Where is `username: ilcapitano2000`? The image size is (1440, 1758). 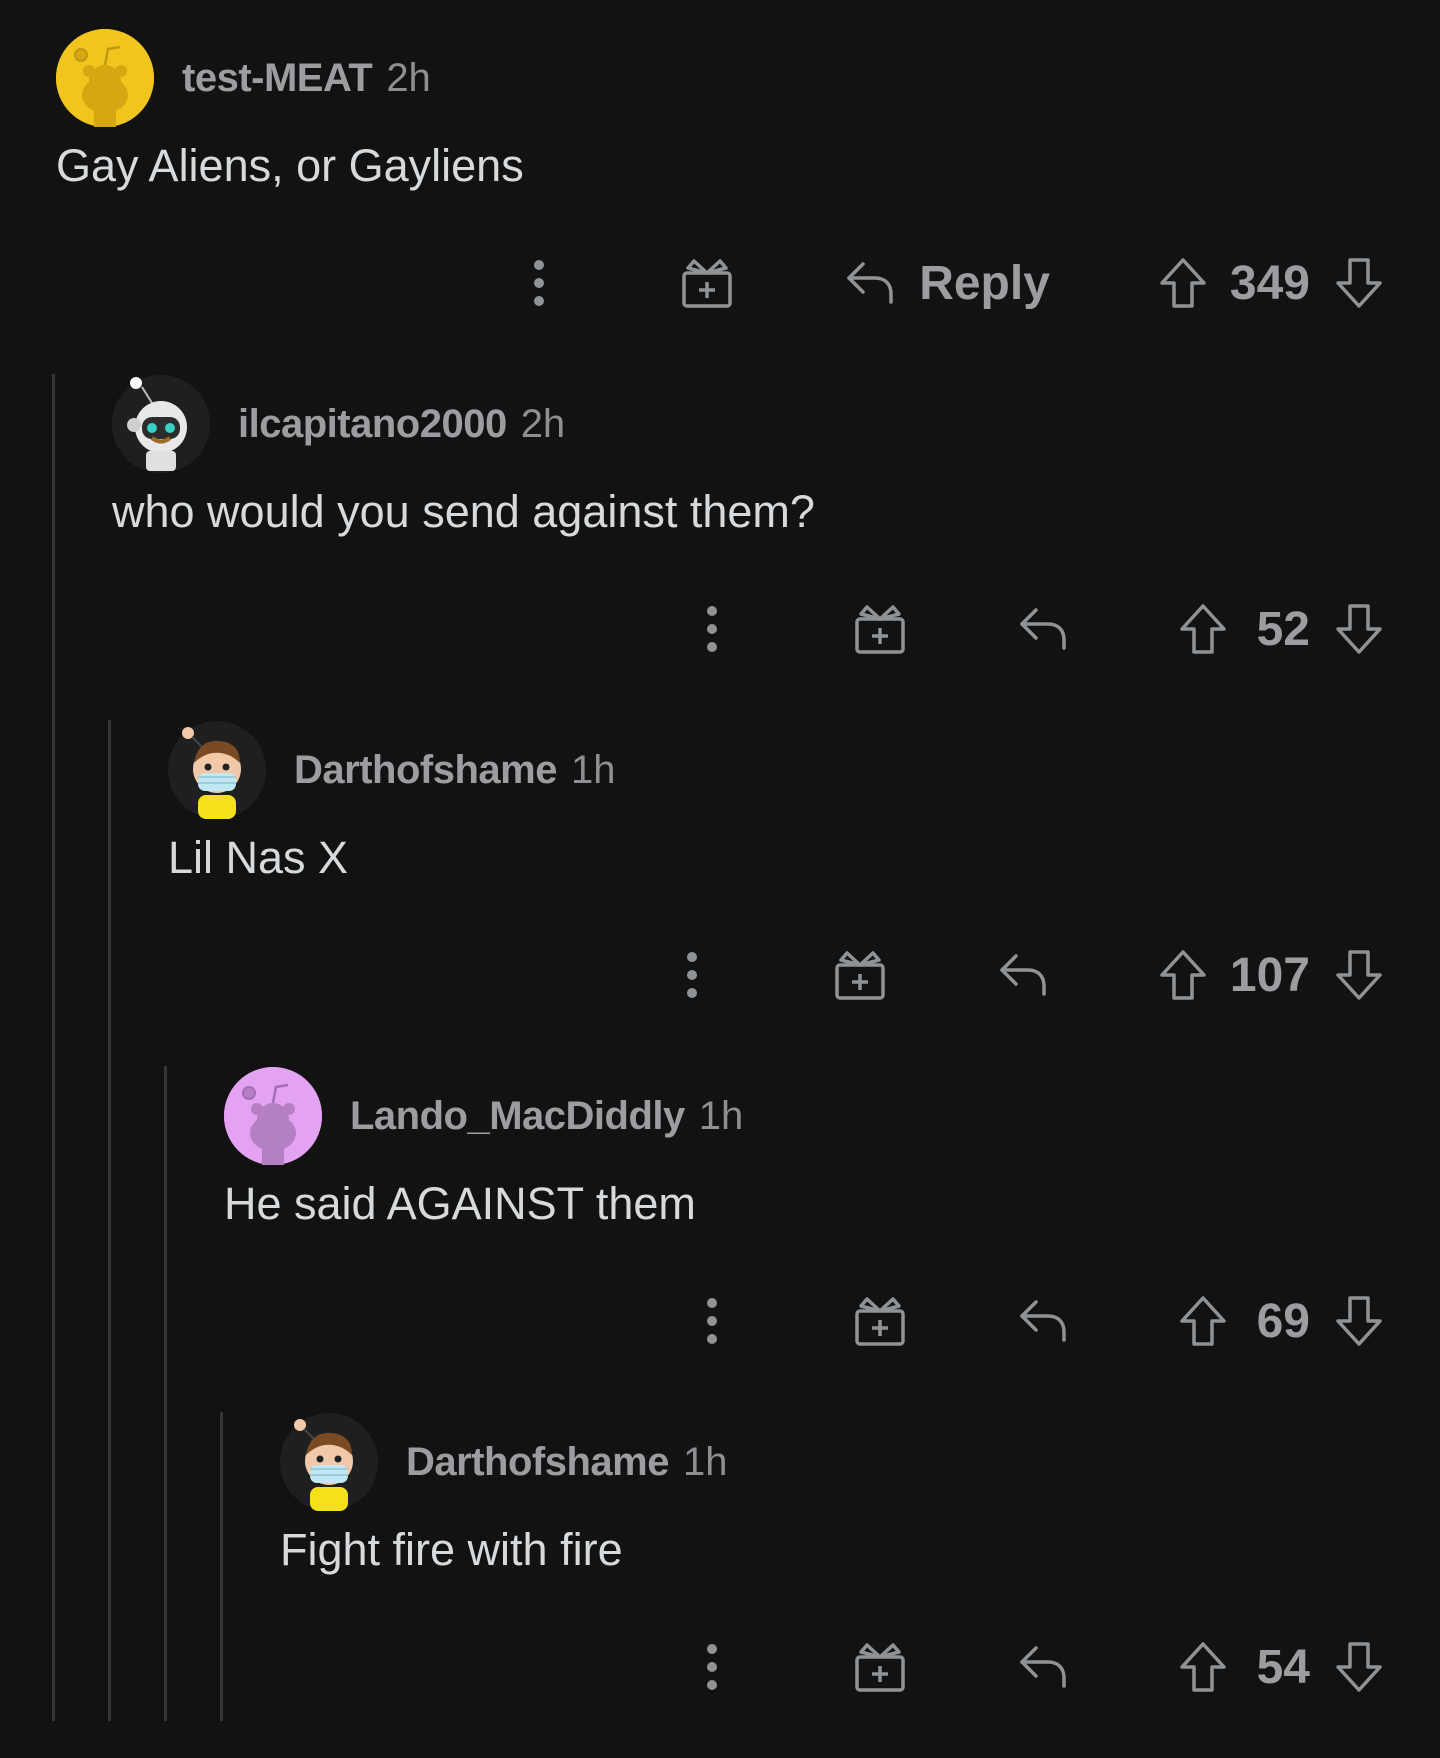
username: ilcapitano2000 is located at coordinates (372, 424).